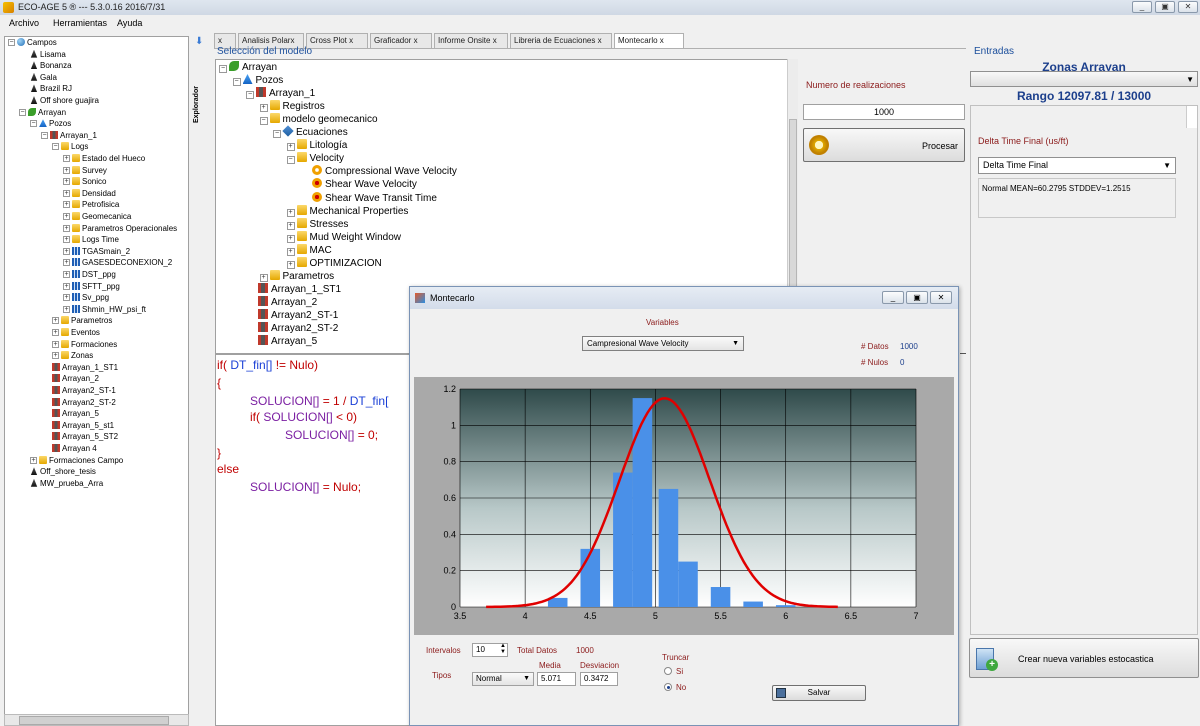 The width and height of the screenshot is (1200, 726). Describe the element at coordinates (42, 112) in the screenshot. I see `left_tree-node: − Arrayan` at that location.